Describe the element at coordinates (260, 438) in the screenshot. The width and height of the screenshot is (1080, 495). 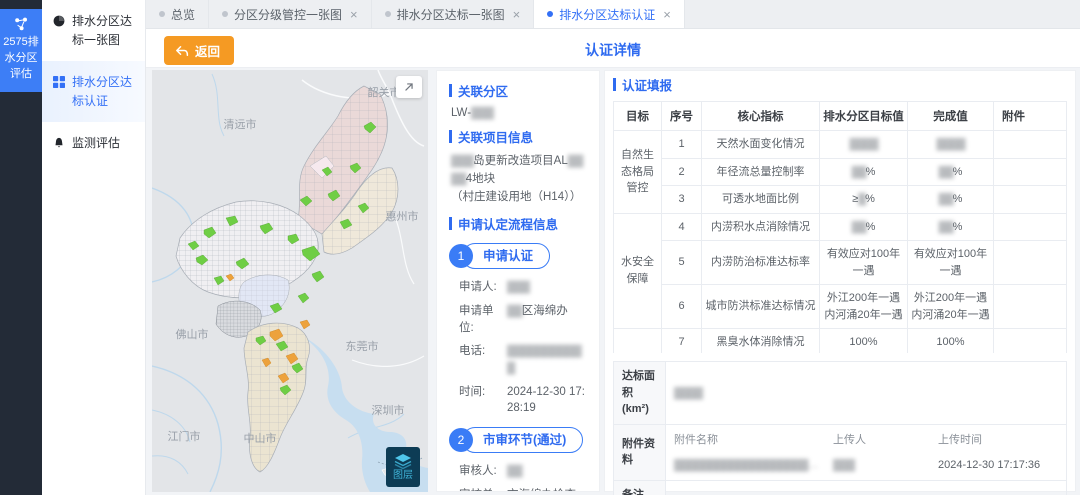
I see `map-label-zhongshan: 中山市` at that location.